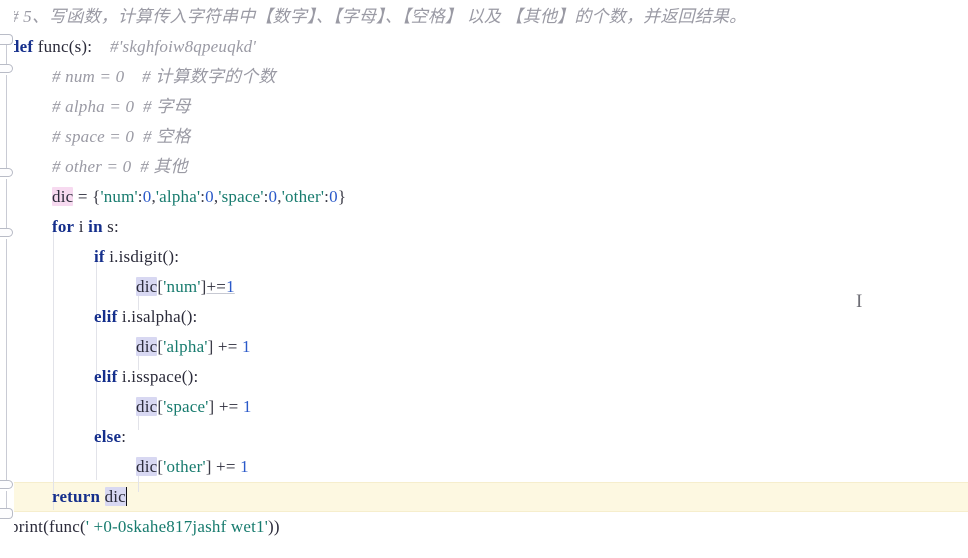  I want to click on token-plain: s:, so click(110, 226).